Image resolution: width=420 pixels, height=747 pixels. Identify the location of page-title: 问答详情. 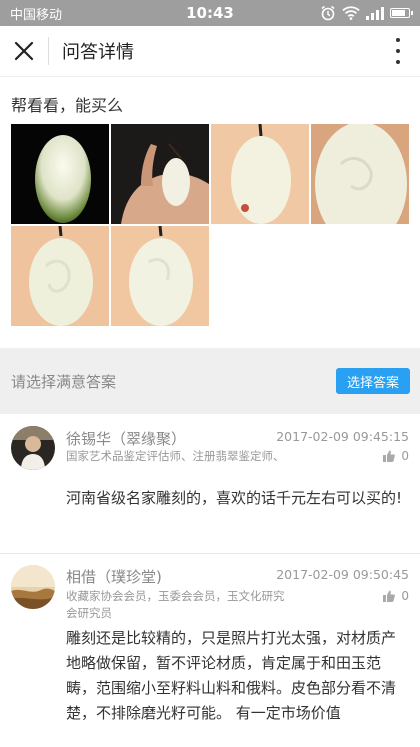
(98, 52).